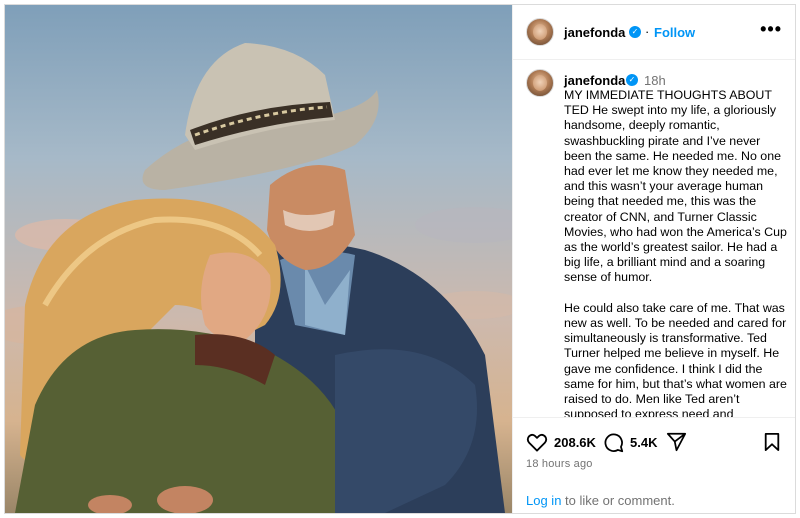 The image size is (800, 518). I want to click on caption-username: janefonda, so click(594, 80).